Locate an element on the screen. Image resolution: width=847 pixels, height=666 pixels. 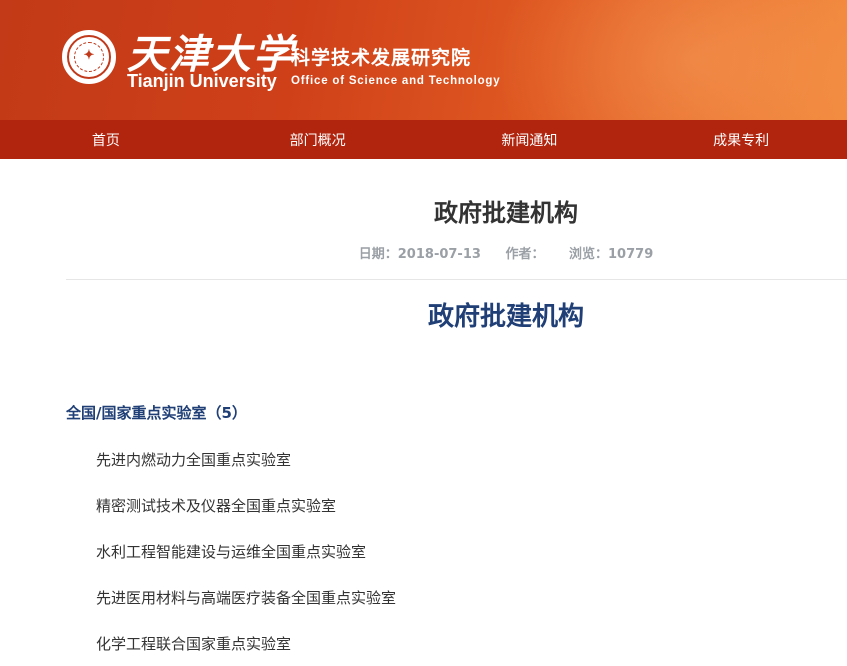
date-meta: 日期：2018-07-13 is located at coordinates (420, 254).